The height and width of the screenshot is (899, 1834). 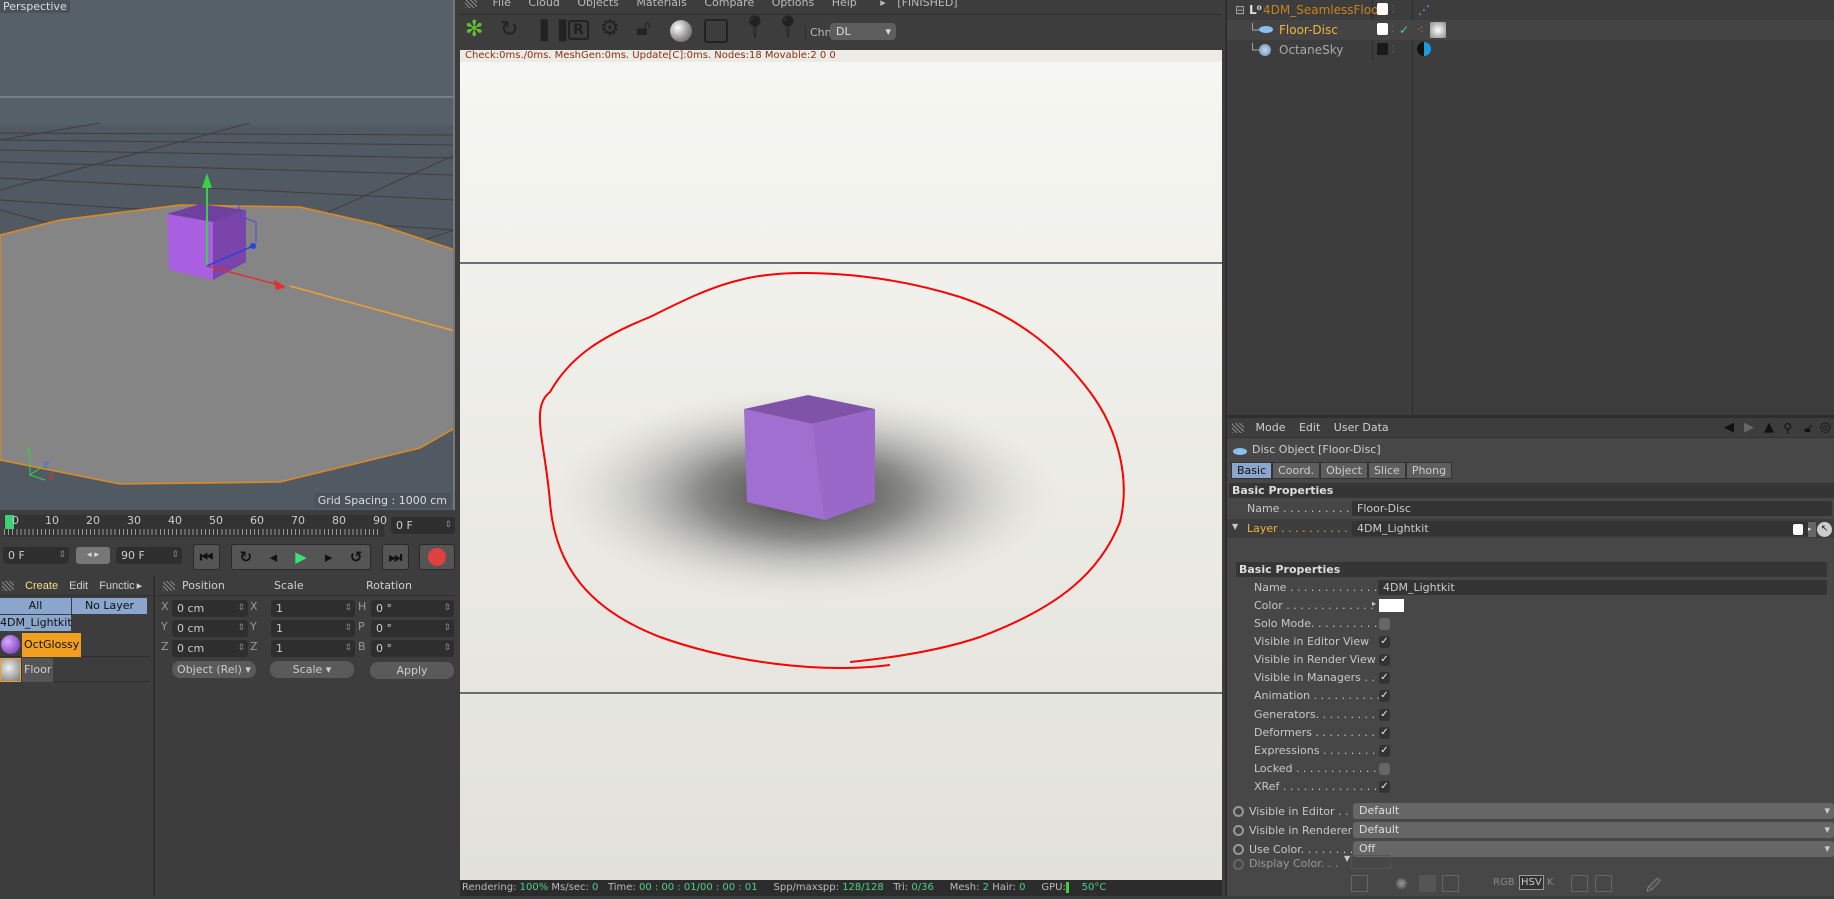 What do you see at coordinates (1391, 605) in the screenshot?
I see `color-swatch` at bounding box center [1391, 605].